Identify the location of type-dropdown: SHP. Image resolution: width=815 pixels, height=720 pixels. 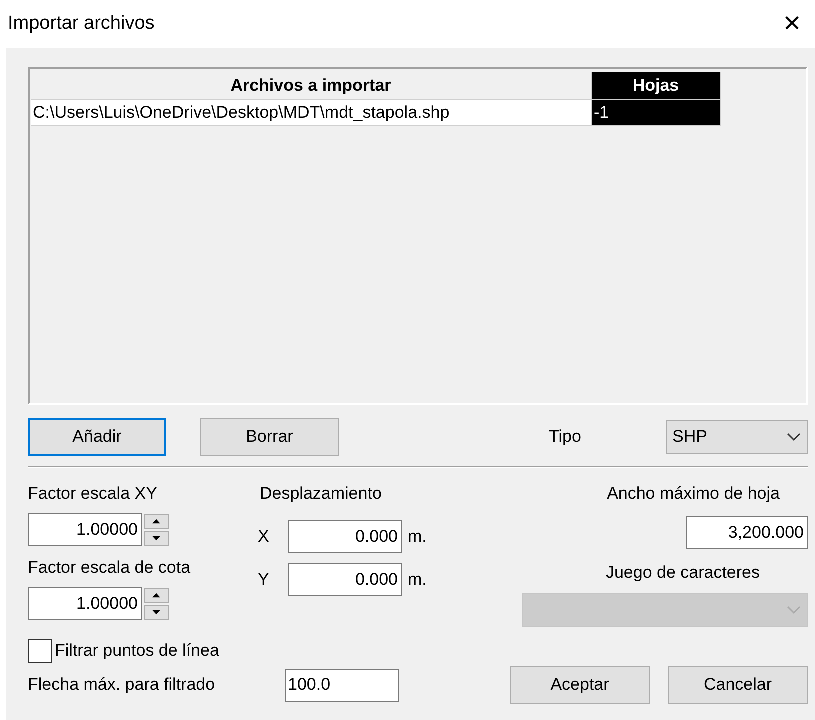
(737, 437).